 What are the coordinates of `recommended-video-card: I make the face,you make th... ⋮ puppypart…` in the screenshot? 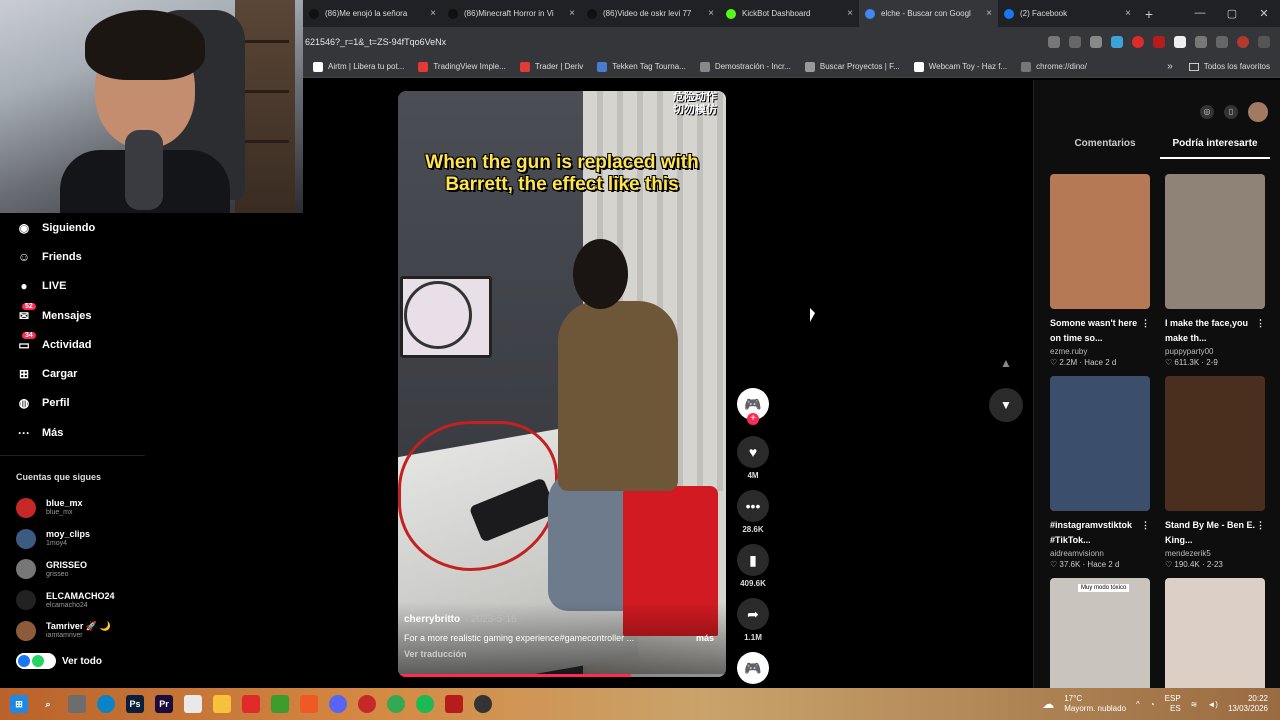 It's located at (1215, 270).